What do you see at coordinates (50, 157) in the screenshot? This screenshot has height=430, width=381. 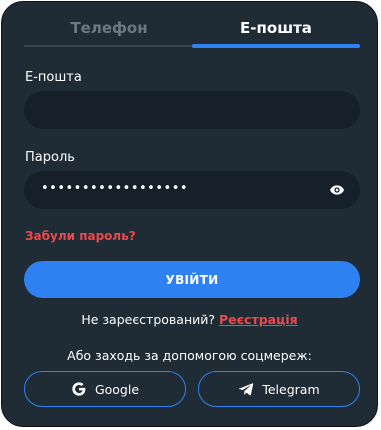 I see `password-label: Пароль` at bounding box center [50, 157].